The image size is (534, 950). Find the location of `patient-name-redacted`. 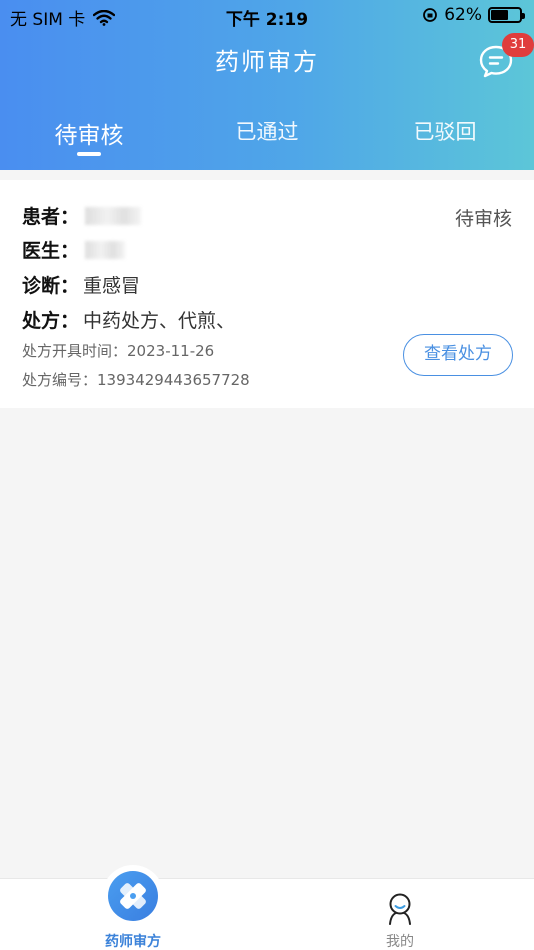

patient-name-redacted is located at coordinates (113, 215).